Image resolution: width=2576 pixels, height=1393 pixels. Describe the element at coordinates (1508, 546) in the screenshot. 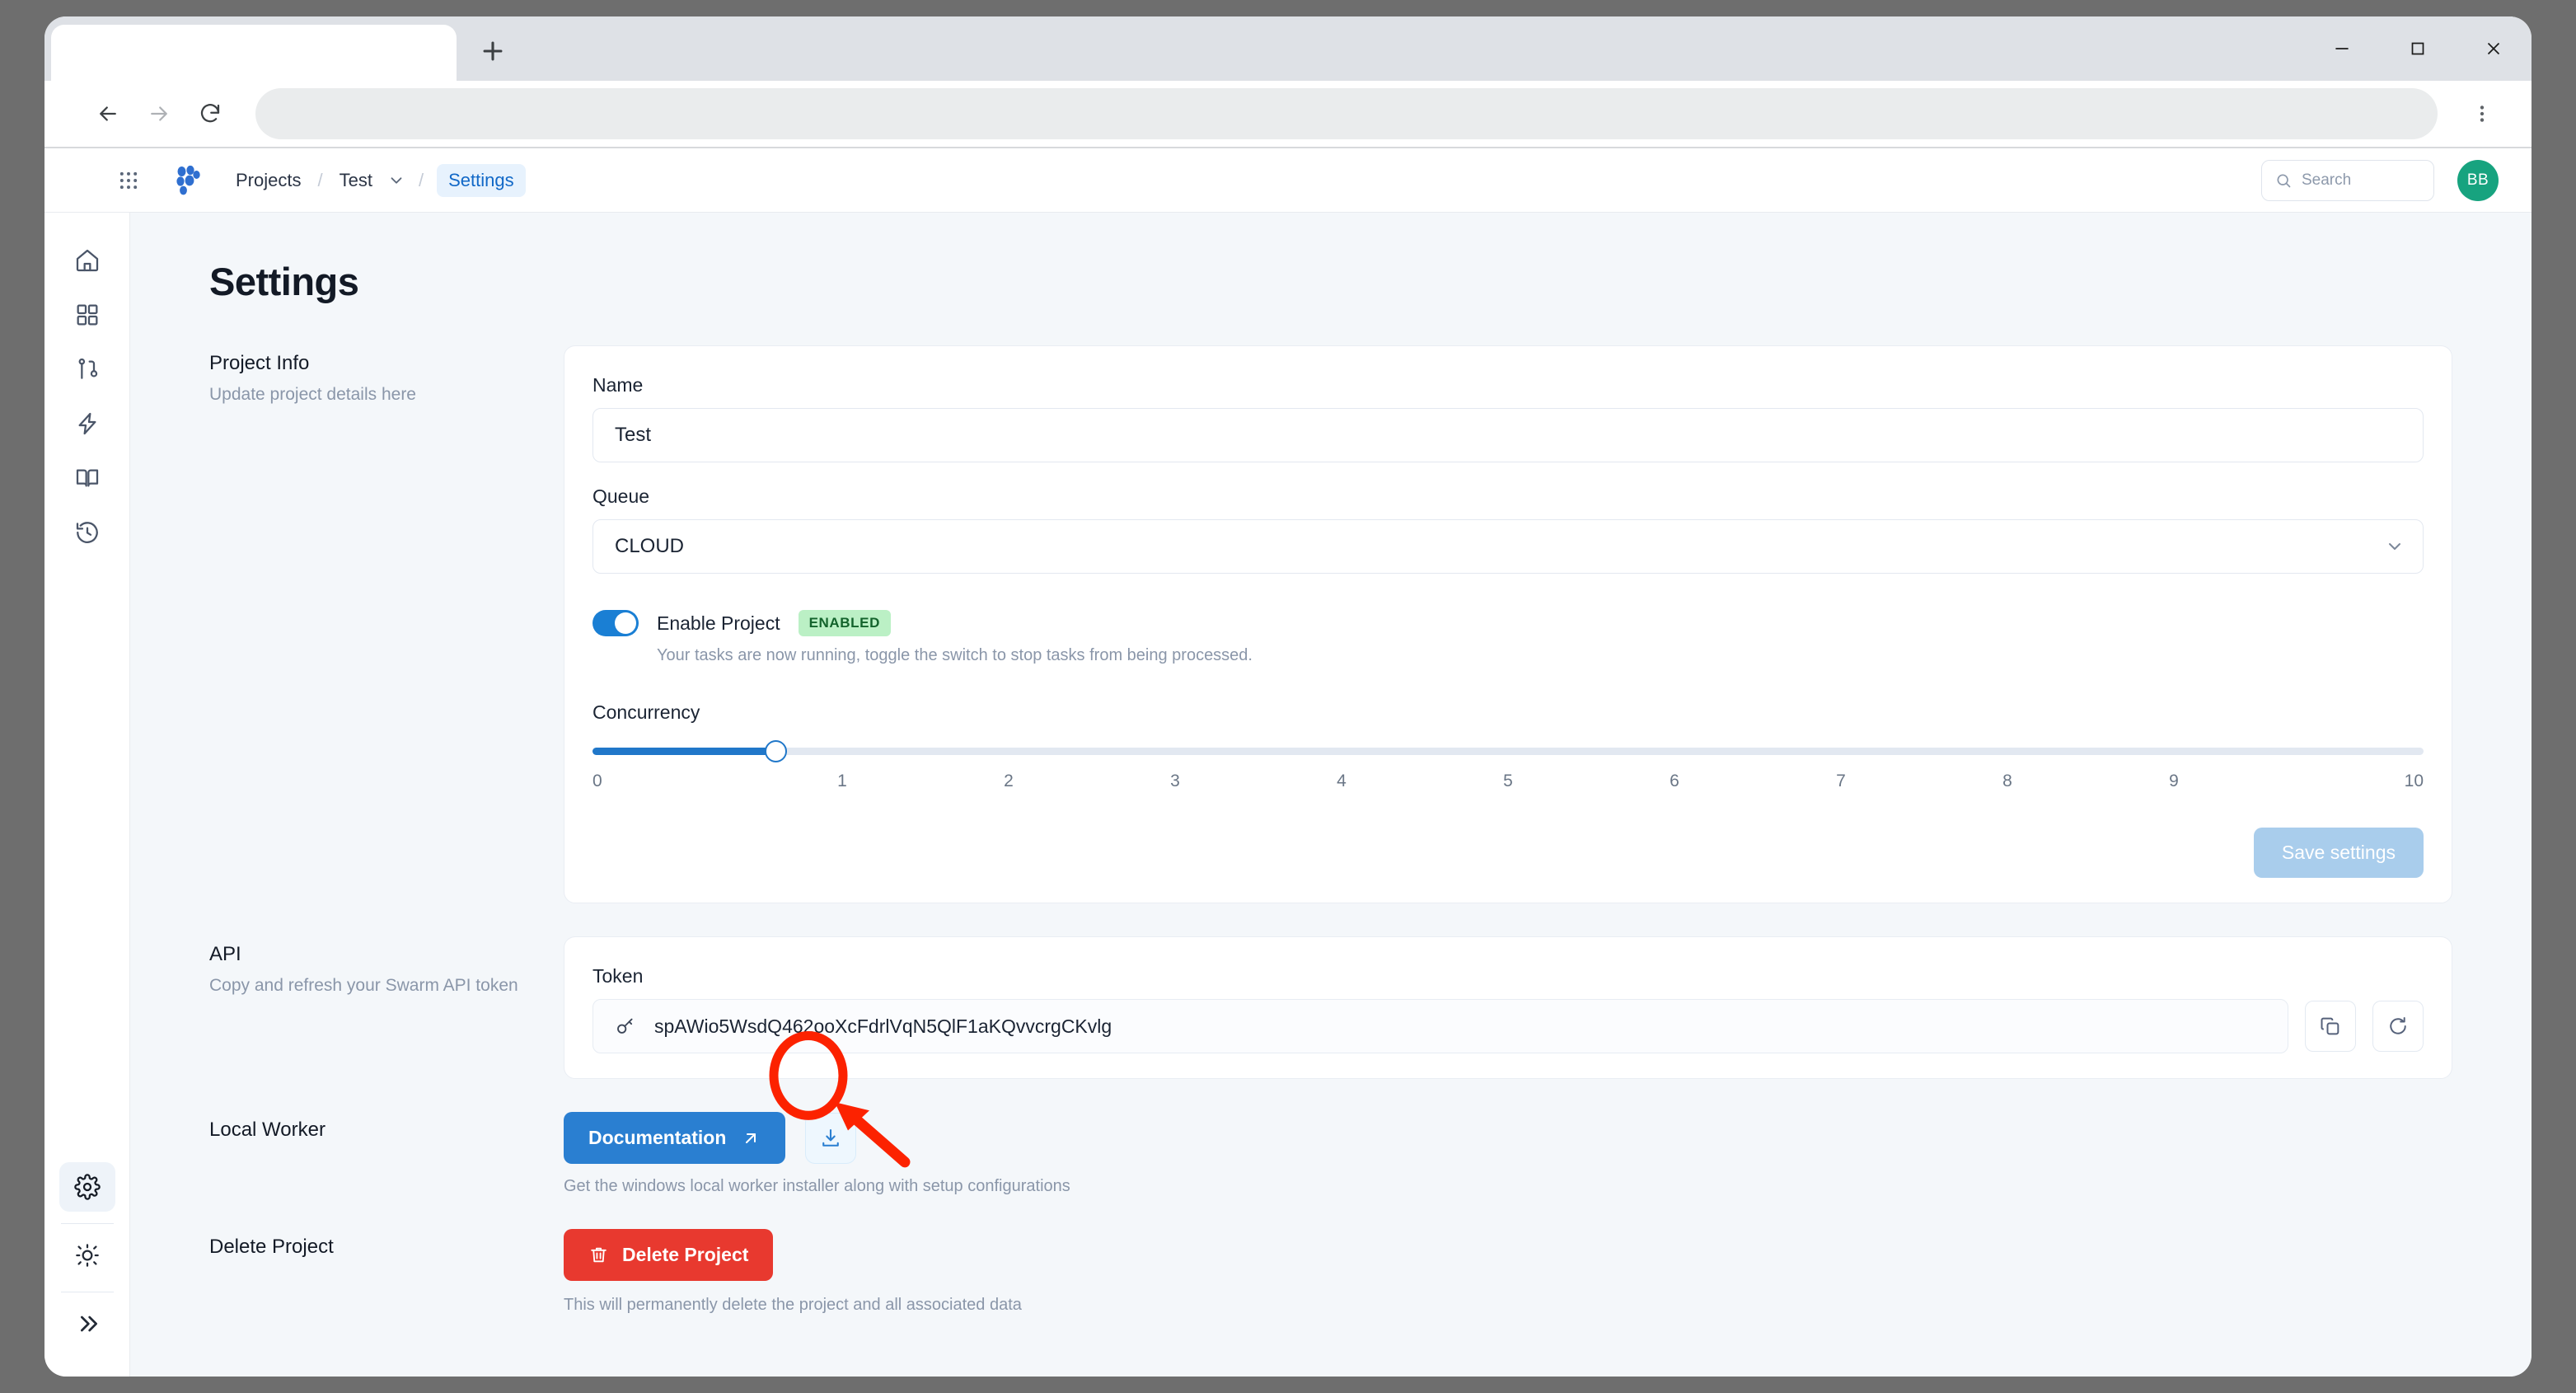

I see `queue-select: CLOUD` at that location.